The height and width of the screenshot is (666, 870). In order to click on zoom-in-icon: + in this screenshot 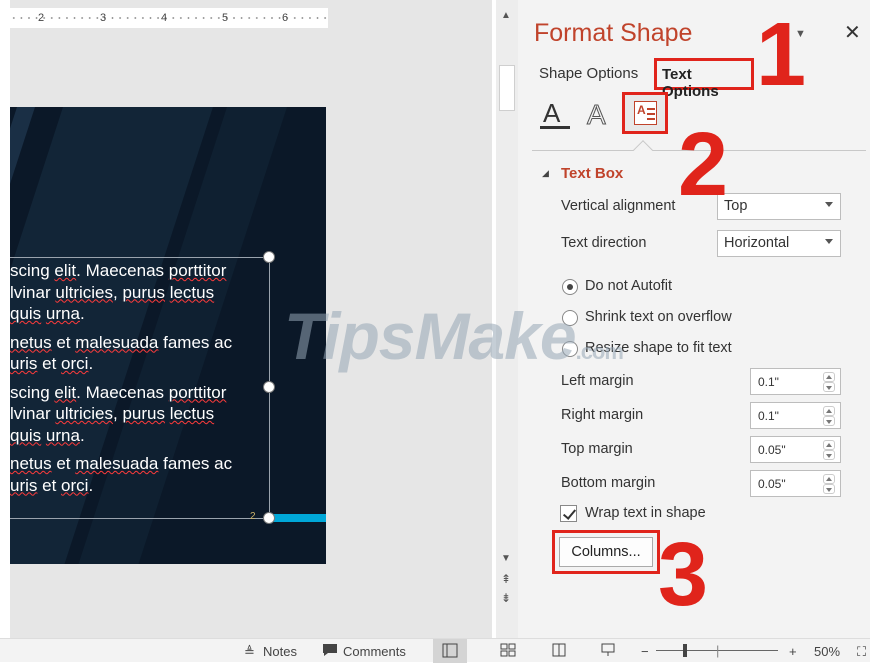, I will do `click(793, 651)`.